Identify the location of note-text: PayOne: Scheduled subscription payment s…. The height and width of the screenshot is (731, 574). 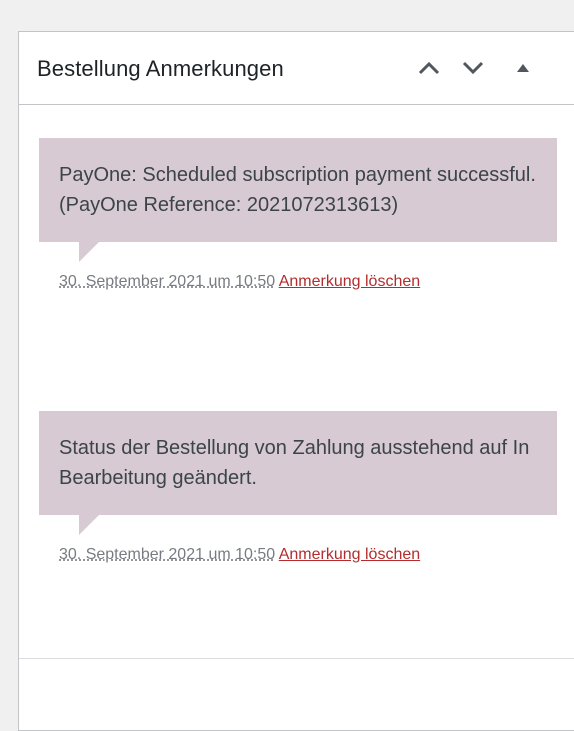
(297, 190).